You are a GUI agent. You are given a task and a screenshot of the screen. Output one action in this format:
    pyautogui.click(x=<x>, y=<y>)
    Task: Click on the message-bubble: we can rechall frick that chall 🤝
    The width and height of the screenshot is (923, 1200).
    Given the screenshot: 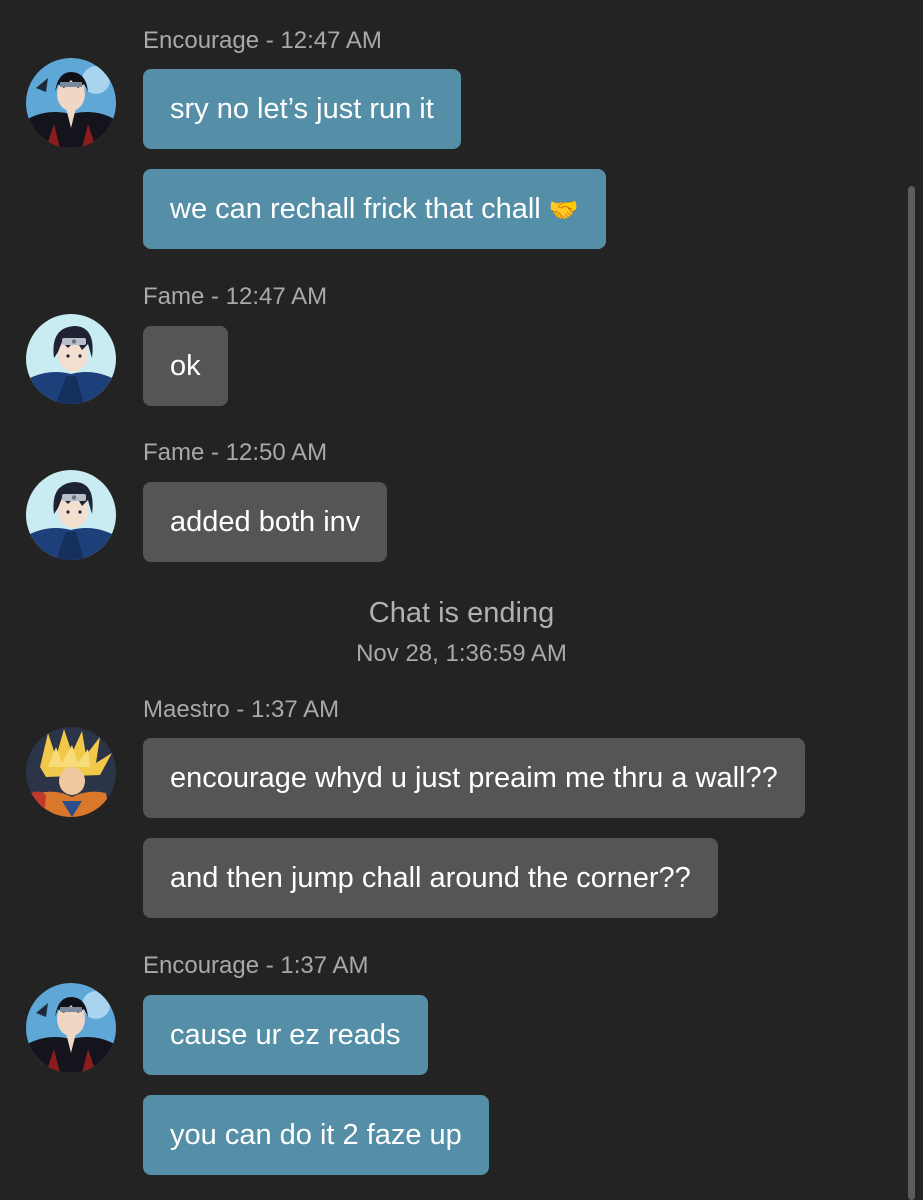 What is the action you would take?
    pyautogui.click(x=374, y=209)
    